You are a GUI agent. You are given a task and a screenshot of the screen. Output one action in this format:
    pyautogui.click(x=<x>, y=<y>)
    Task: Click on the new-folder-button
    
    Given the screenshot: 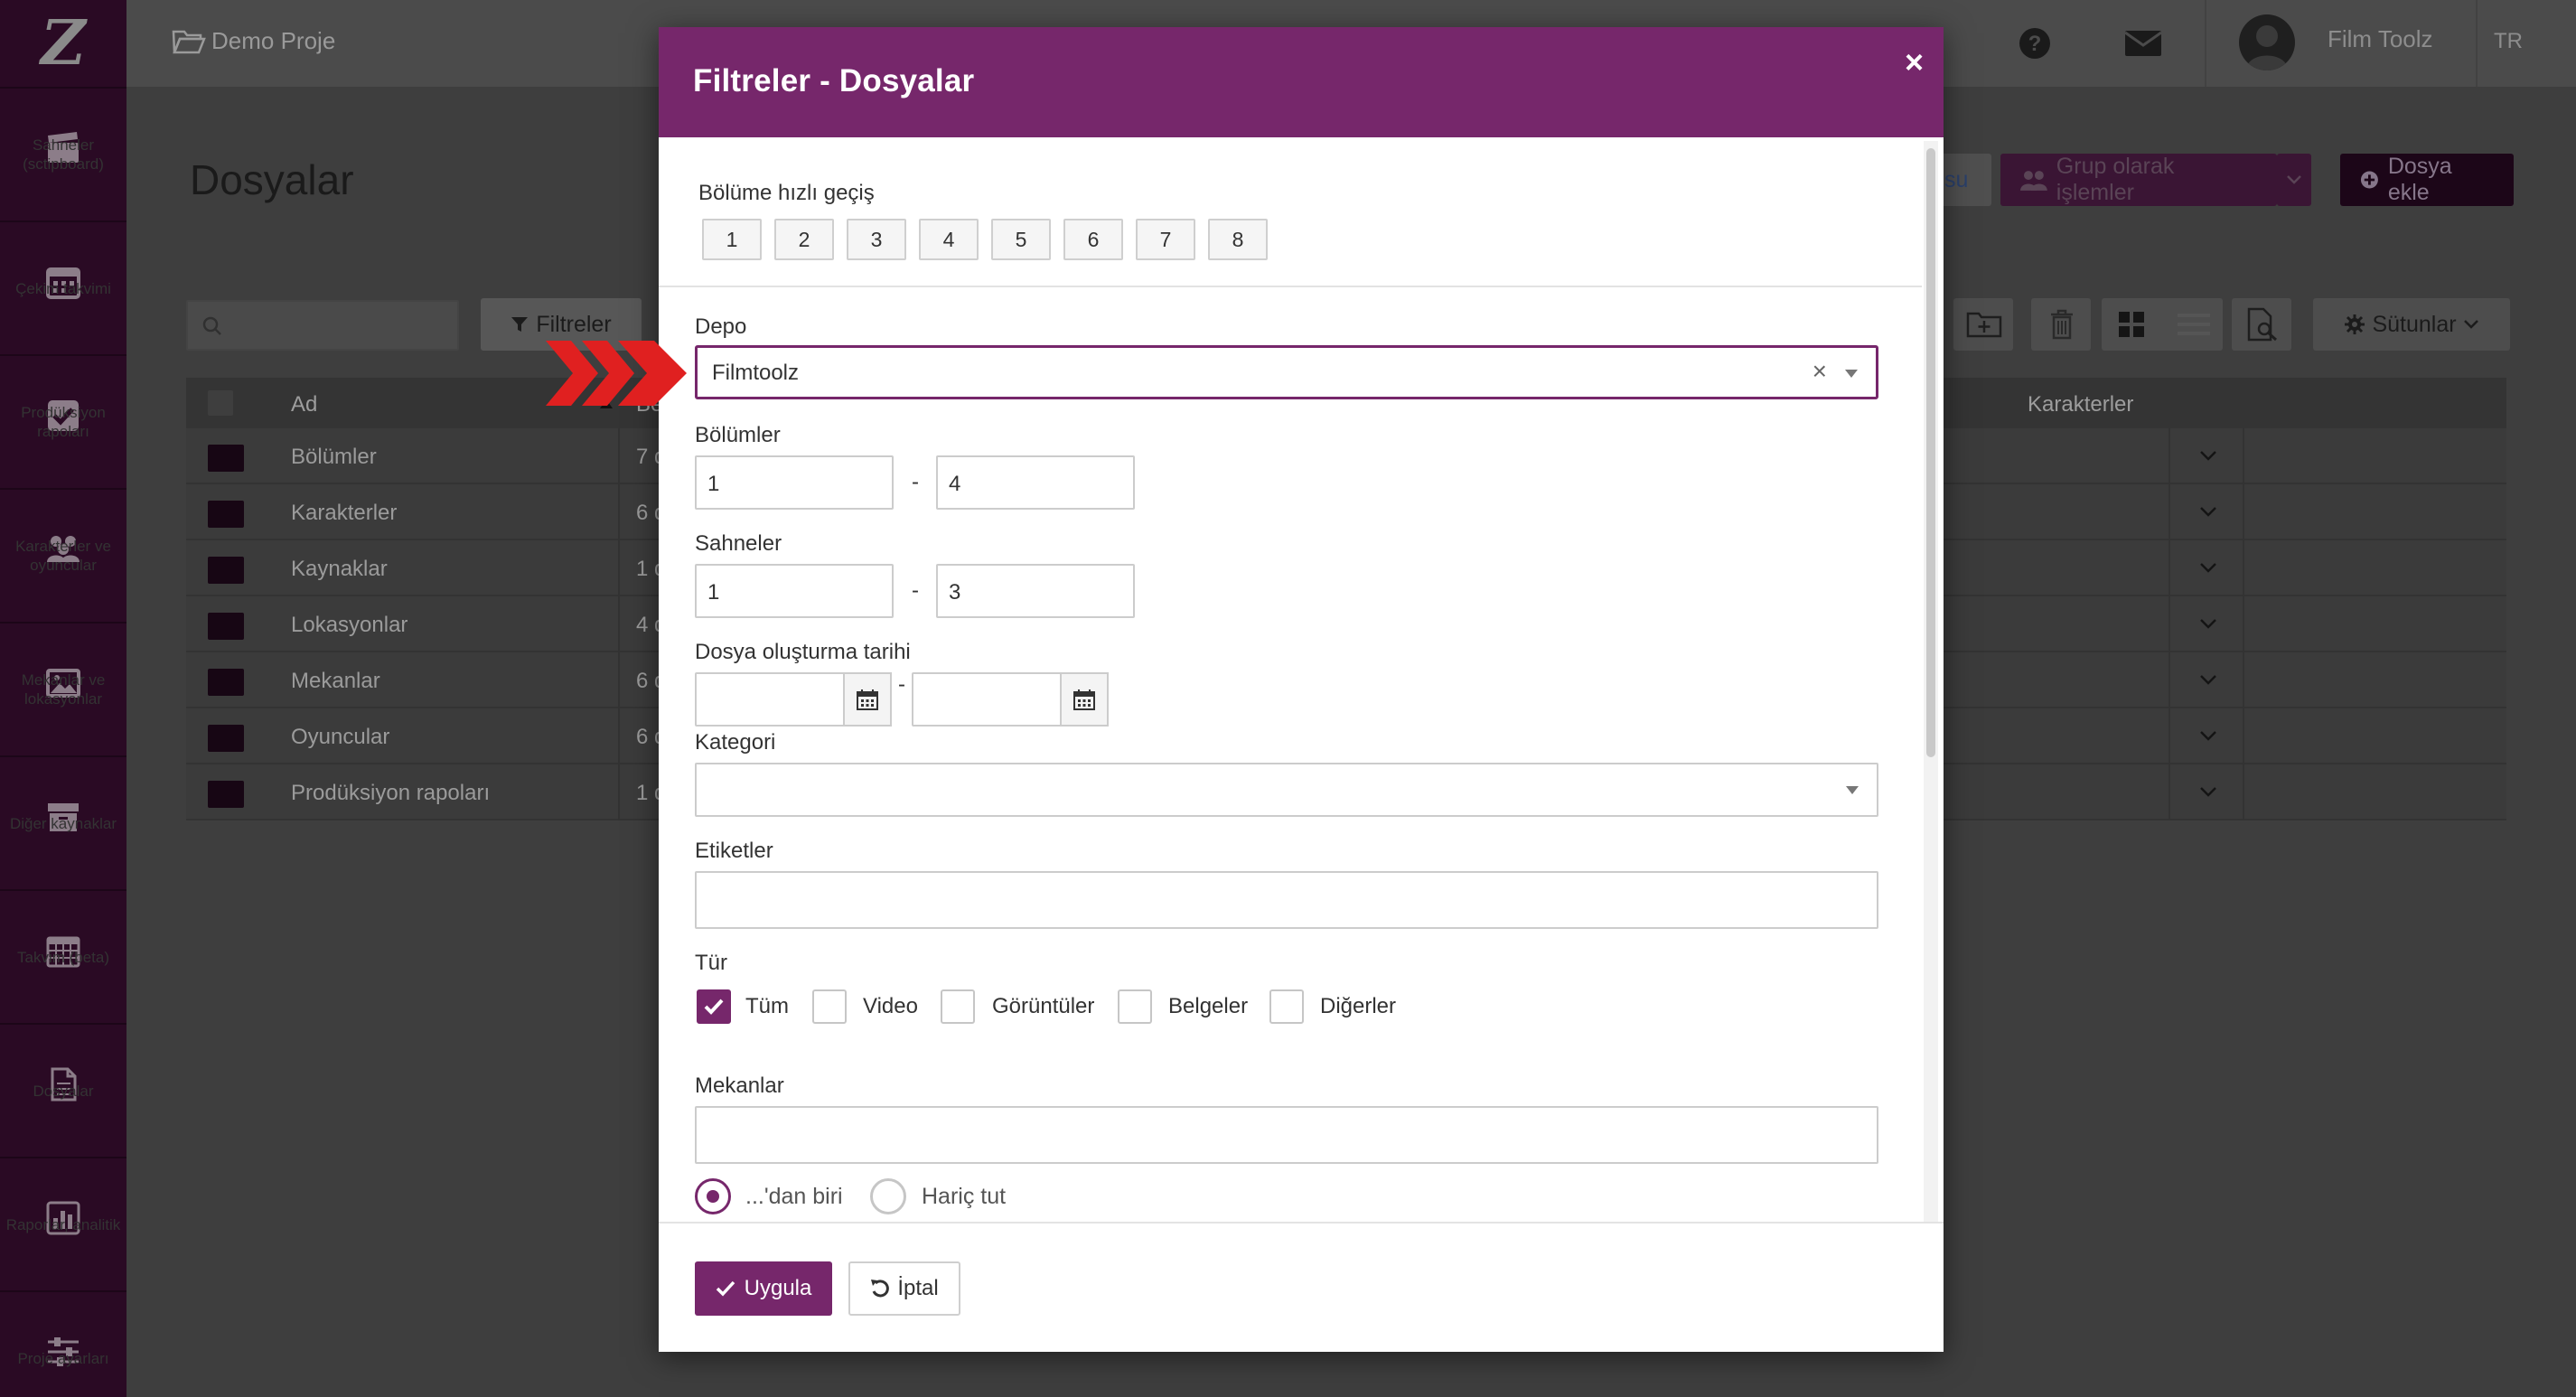 What is the action you would take?
    pyautogui.click(x=1983, y=324)
    